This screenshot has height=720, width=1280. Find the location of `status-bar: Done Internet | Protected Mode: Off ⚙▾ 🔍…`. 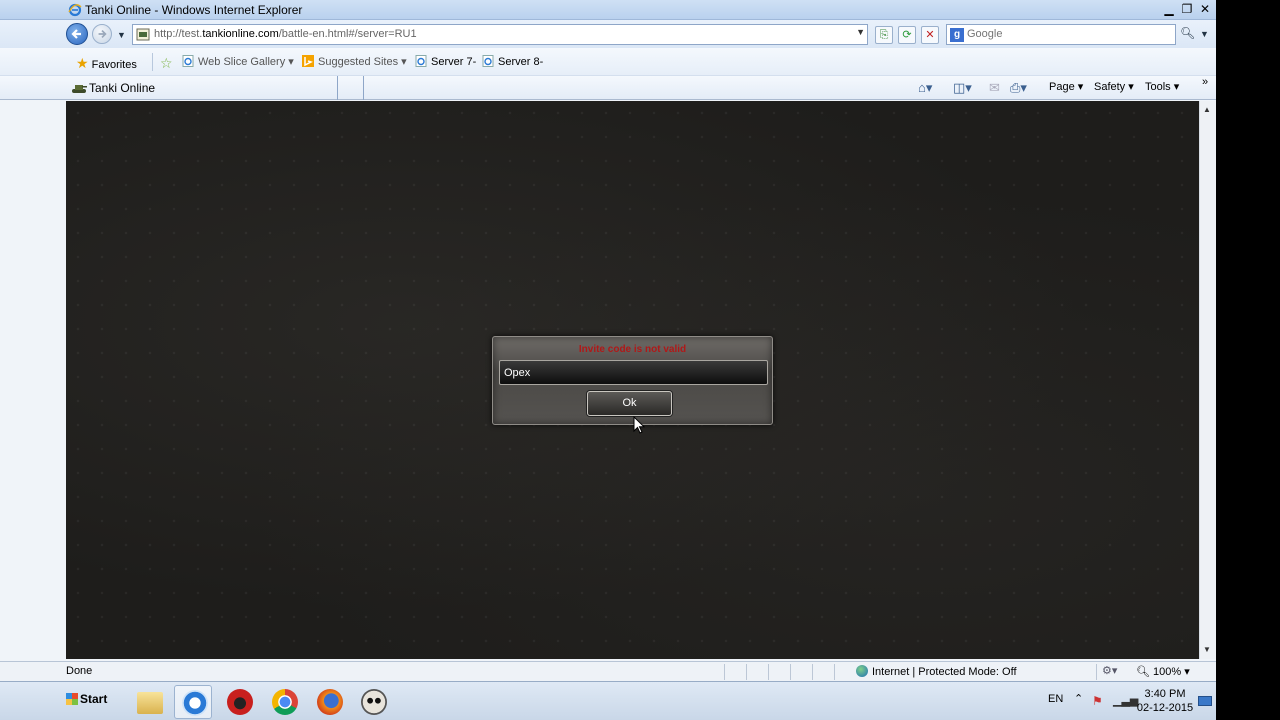

status-bar: Done Internet | Protected Mode: Off ⚙▾ 🔍… is located at coordinates (608, 671).